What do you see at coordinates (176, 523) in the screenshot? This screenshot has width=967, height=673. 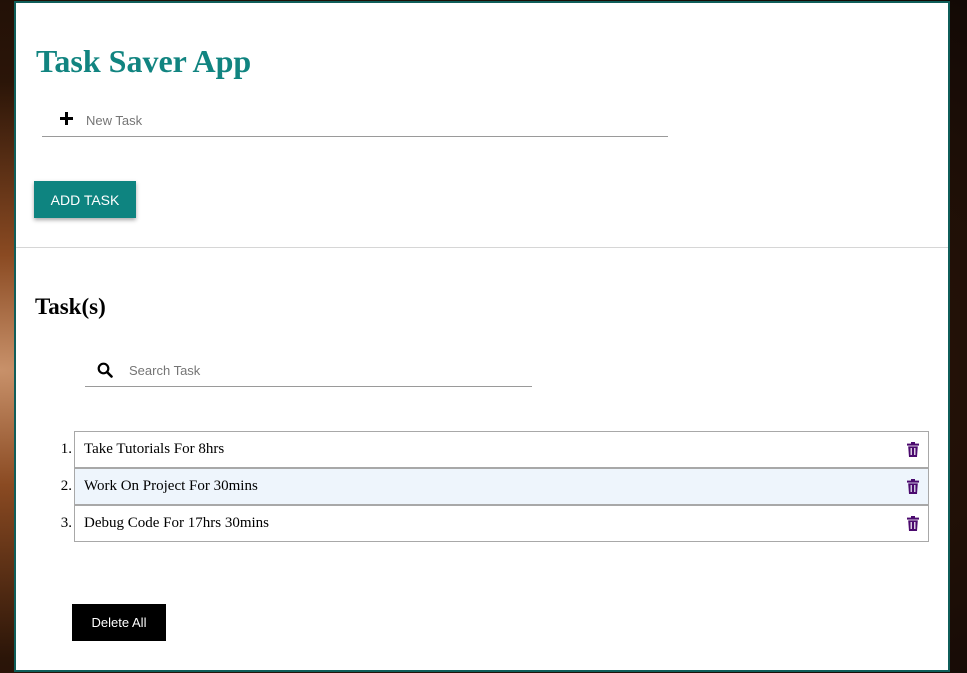 I see `task-text: Debug Code For 17hrs 30mins` at bounding box center [176, 523].